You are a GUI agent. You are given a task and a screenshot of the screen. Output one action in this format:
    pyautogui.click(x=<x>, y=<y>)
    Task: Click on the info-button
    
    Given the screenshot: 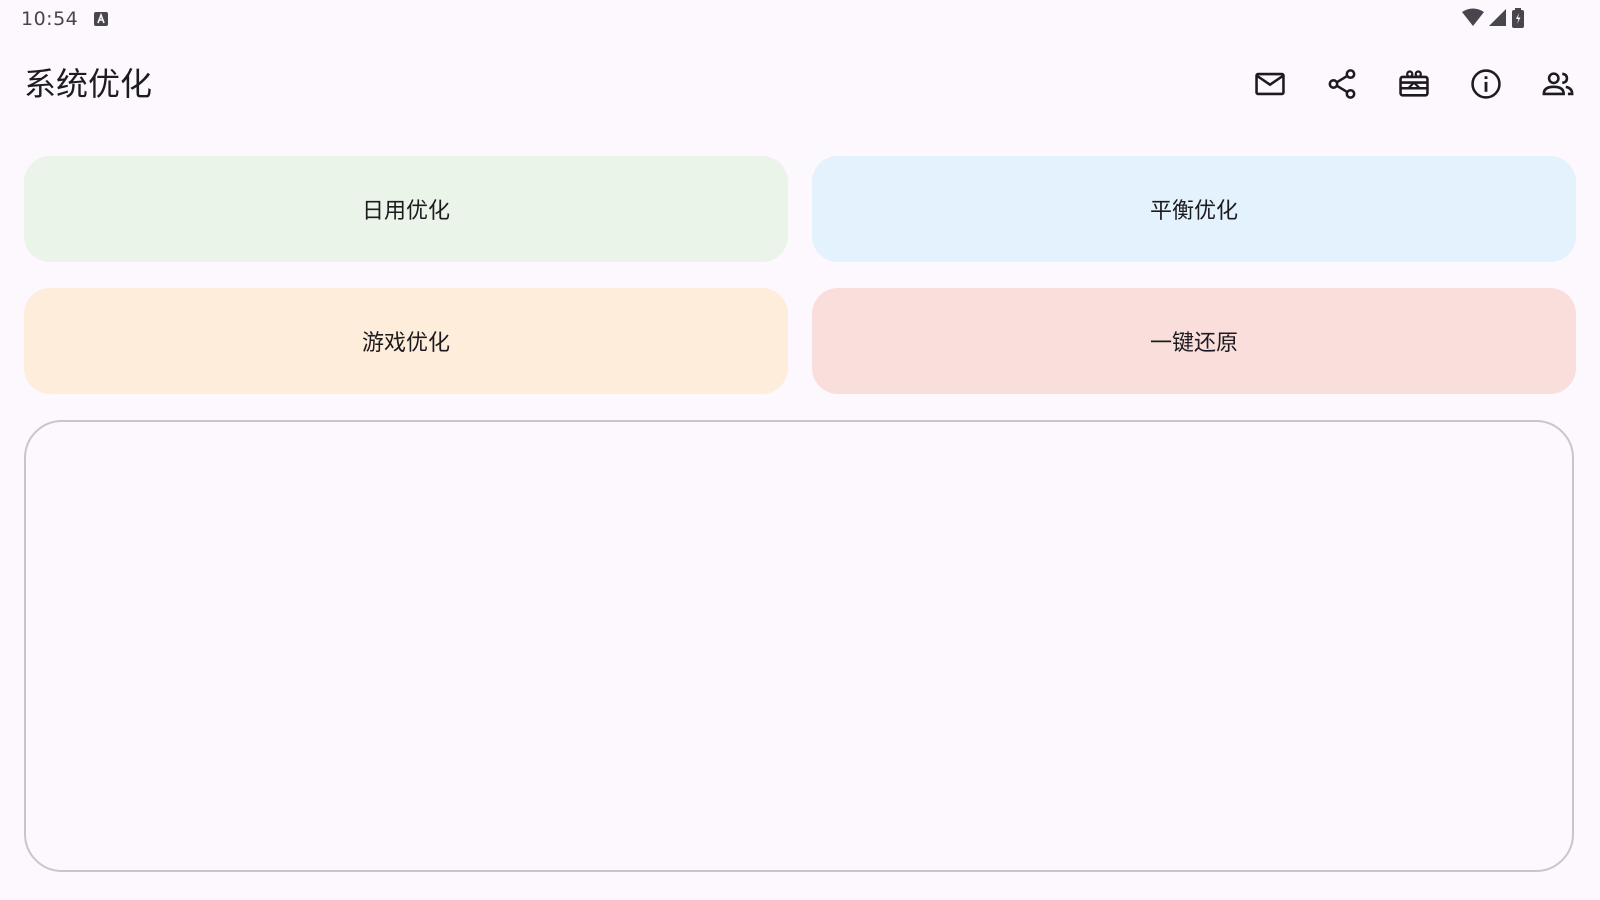 What is the action you would take?
    pyautogui.click(x=1486, y=84)
    